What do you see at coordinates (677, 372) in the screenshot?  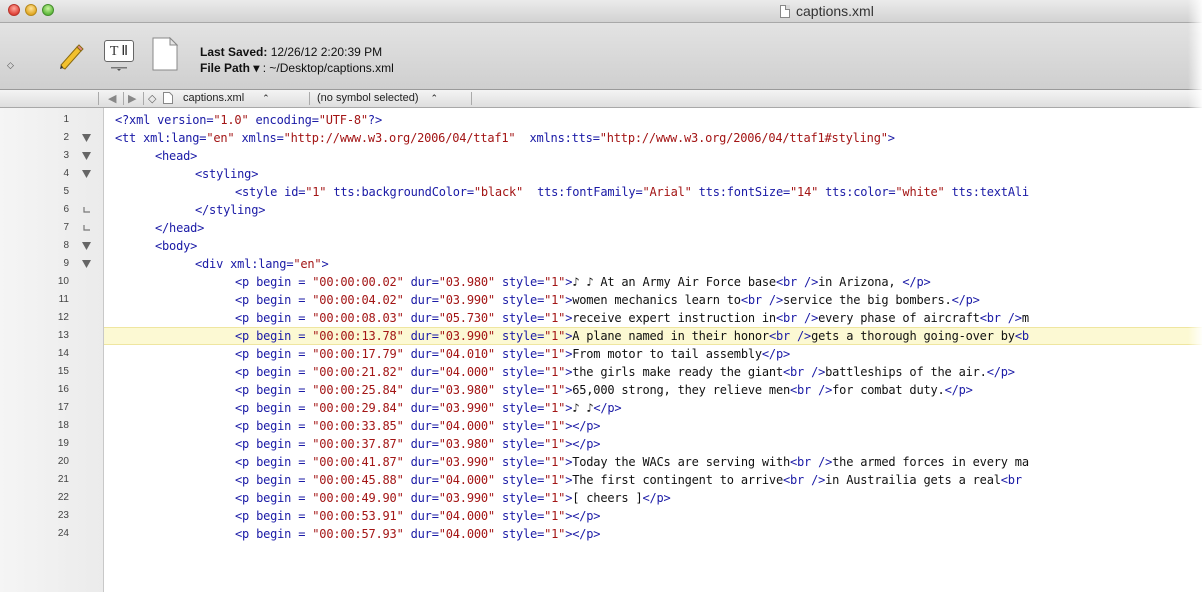 I see `text-content: the girls make ready the giant` at bounding box center [677, 372].